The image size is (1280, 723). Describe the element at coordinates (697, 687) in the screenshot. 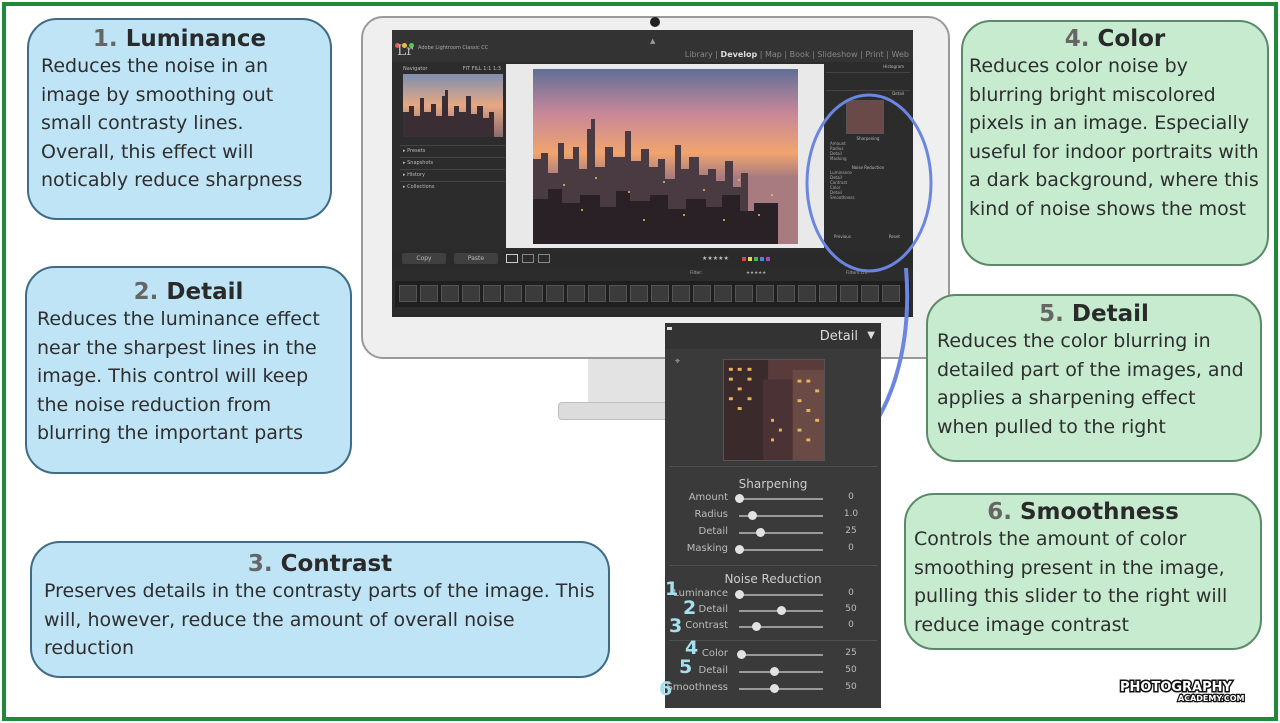

I see `slider-label: Smoothness` at that location.